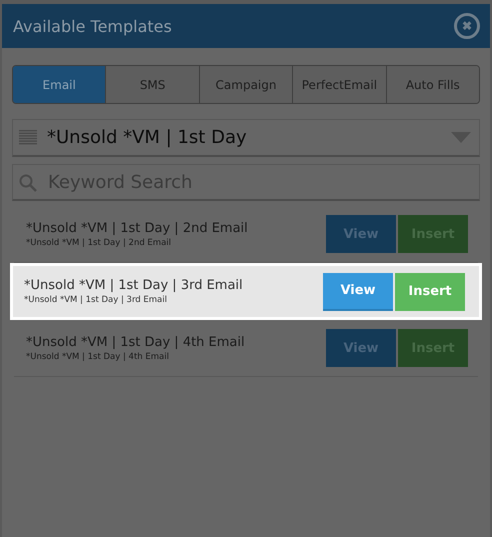 The image size is (492, 537). I want to click on insert-button: Insert, so click(430, 291).